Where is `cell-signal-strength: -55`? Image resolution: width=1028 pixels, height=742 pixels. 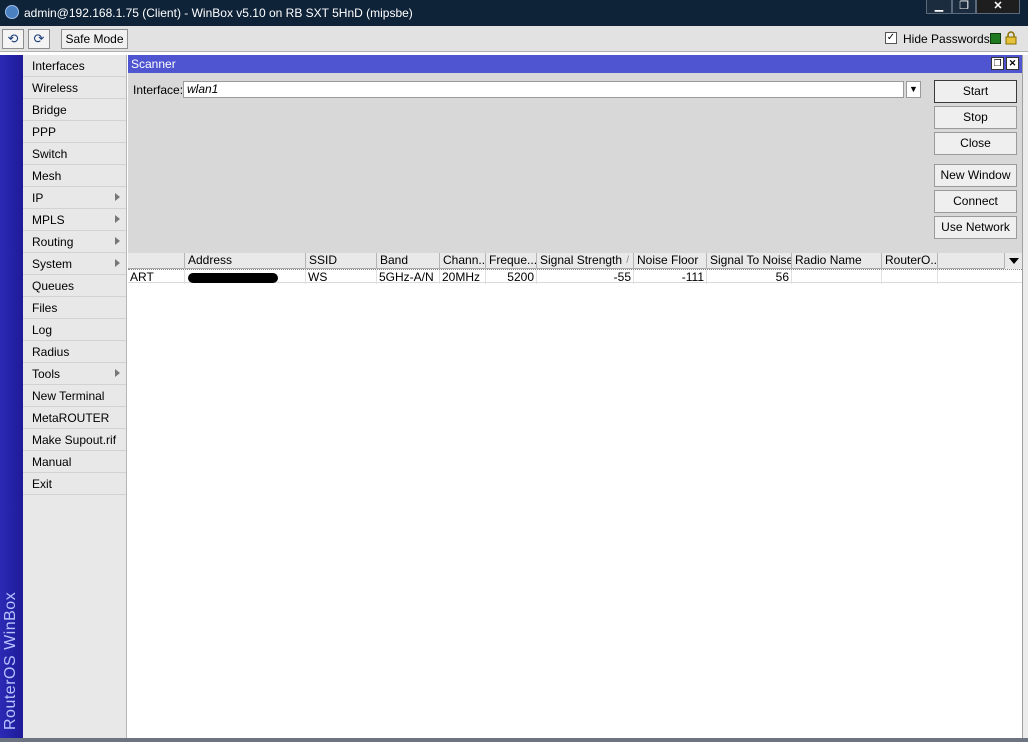
cell-signal-strength: -55 is located at coordinates (585, 277).